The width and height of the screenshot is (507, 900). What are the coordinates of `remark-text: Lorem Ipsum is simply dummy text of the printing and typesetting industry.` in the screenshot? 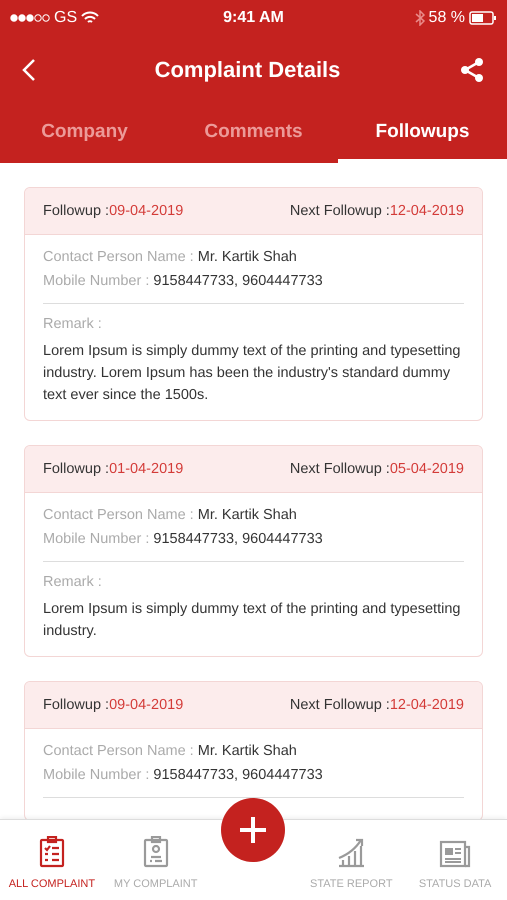 It's located at (252, 620).